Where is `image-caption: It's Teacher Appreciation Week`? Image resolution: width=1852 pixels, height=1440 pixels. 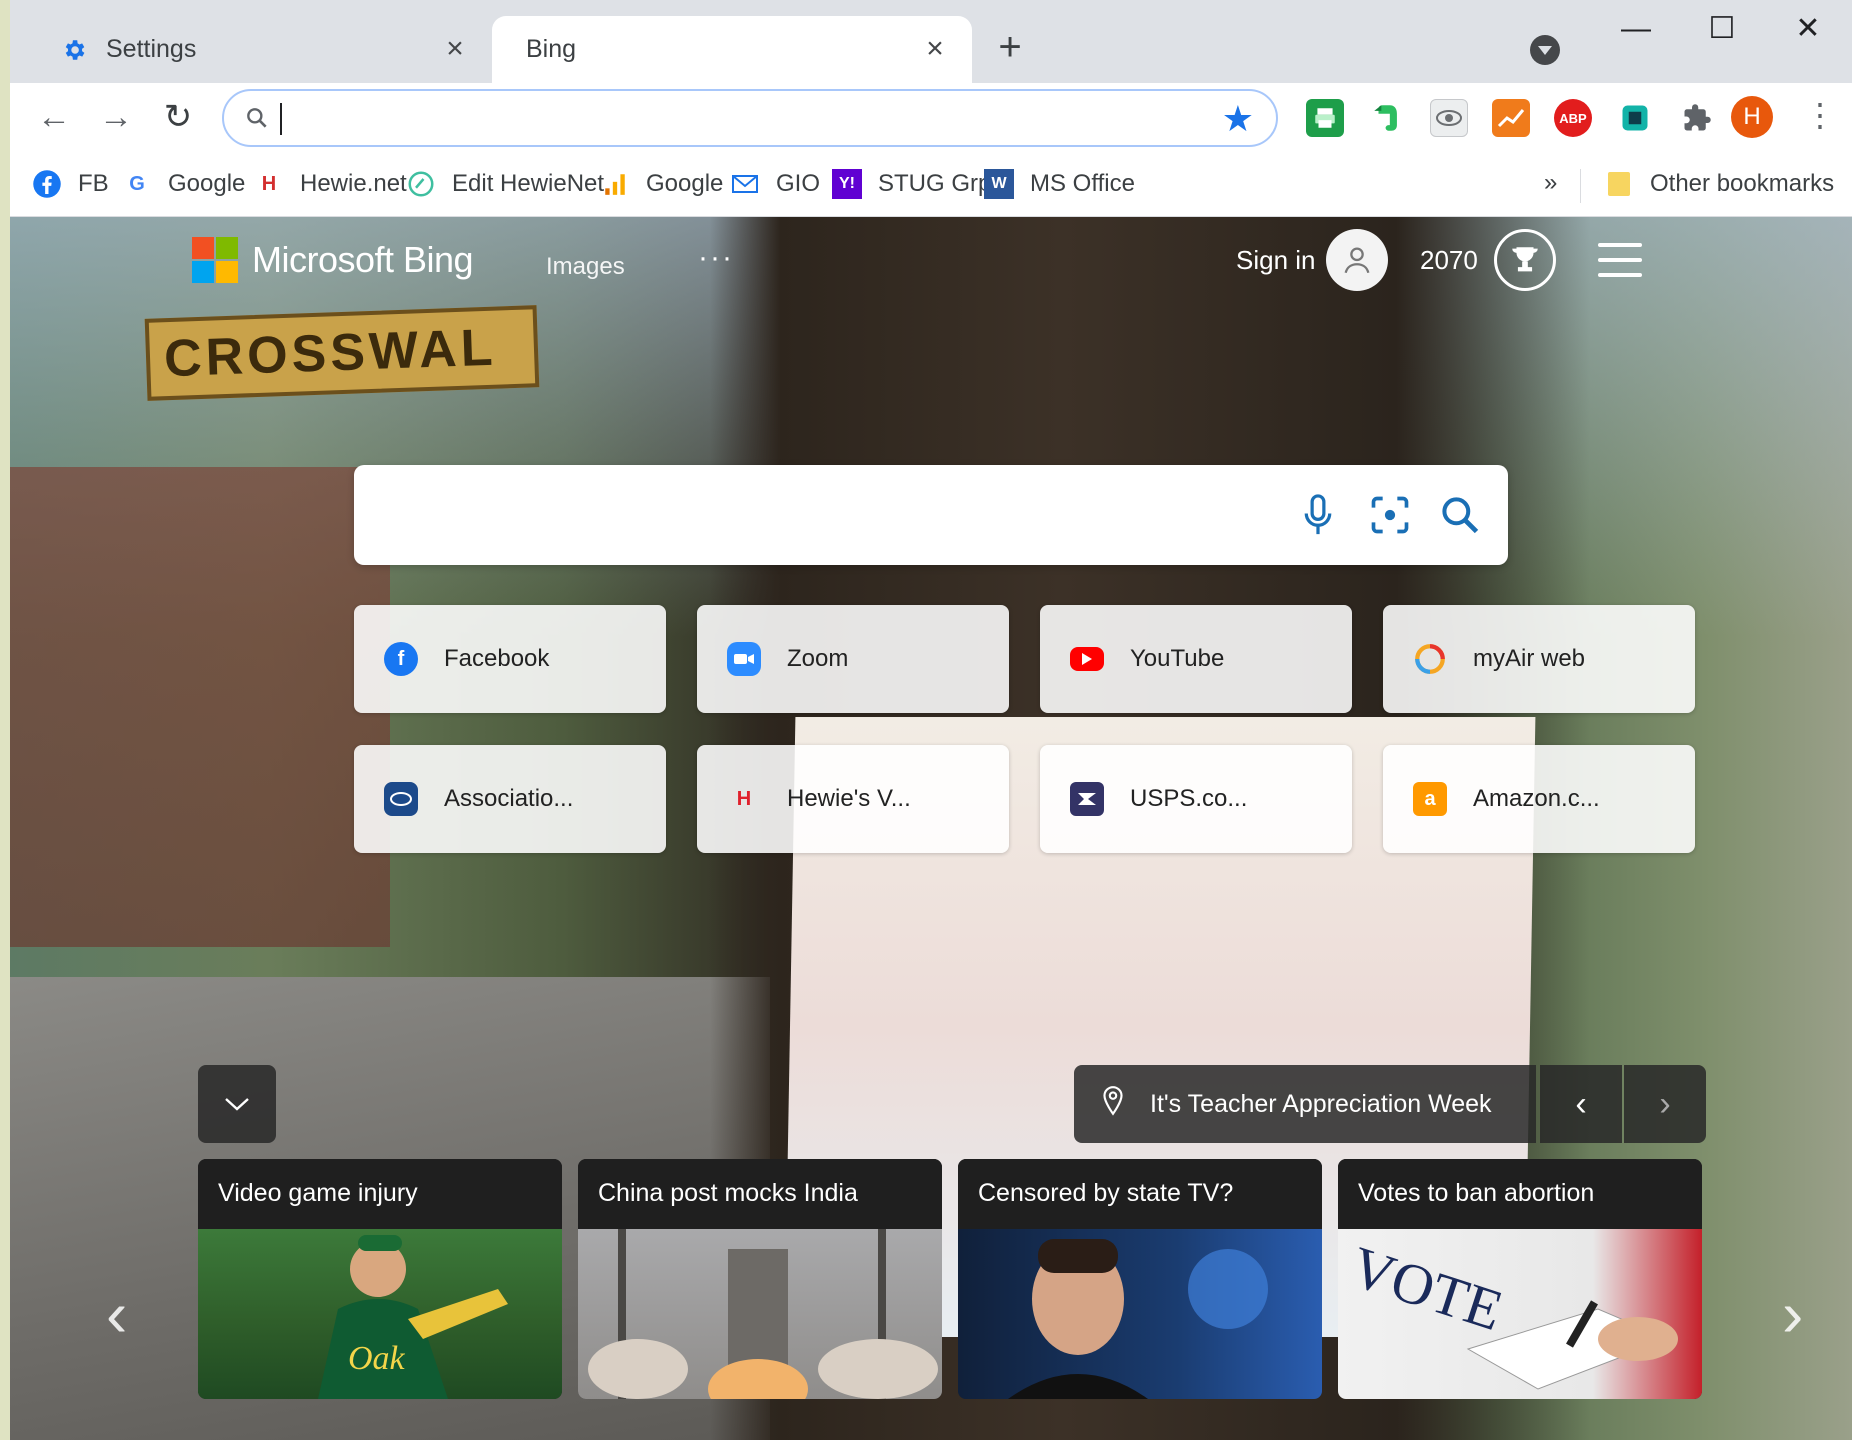 image-caption: It's Teacher Appreciation Week is located at coordinates (1305, 1104).